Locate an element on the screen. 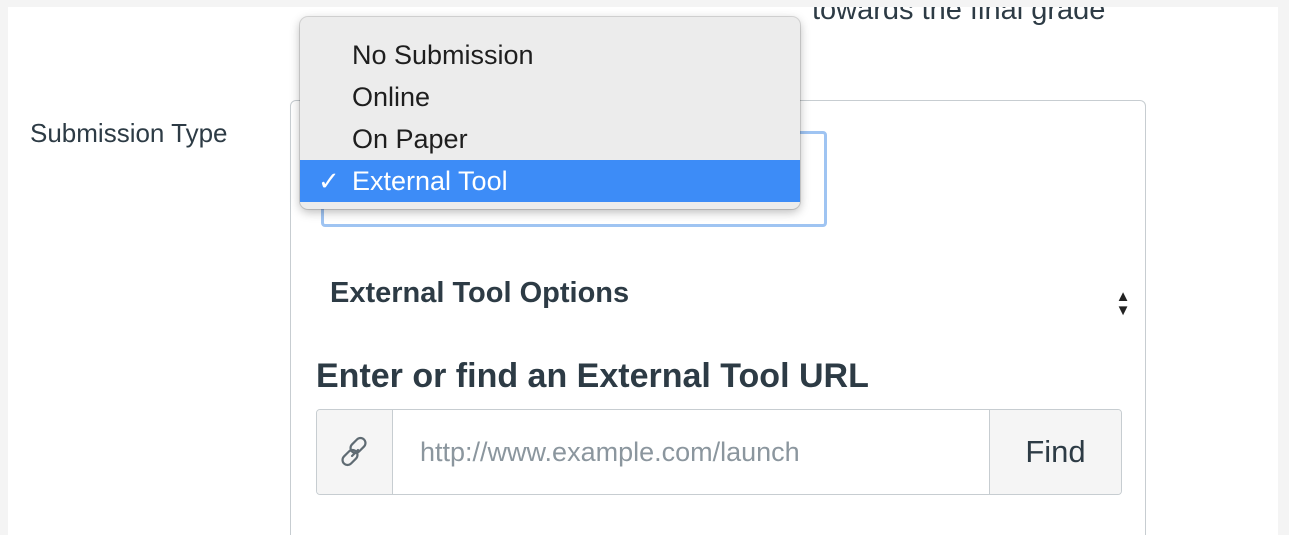  external-tool-options-title: External Tool Options is located at coordinates (480, 293).